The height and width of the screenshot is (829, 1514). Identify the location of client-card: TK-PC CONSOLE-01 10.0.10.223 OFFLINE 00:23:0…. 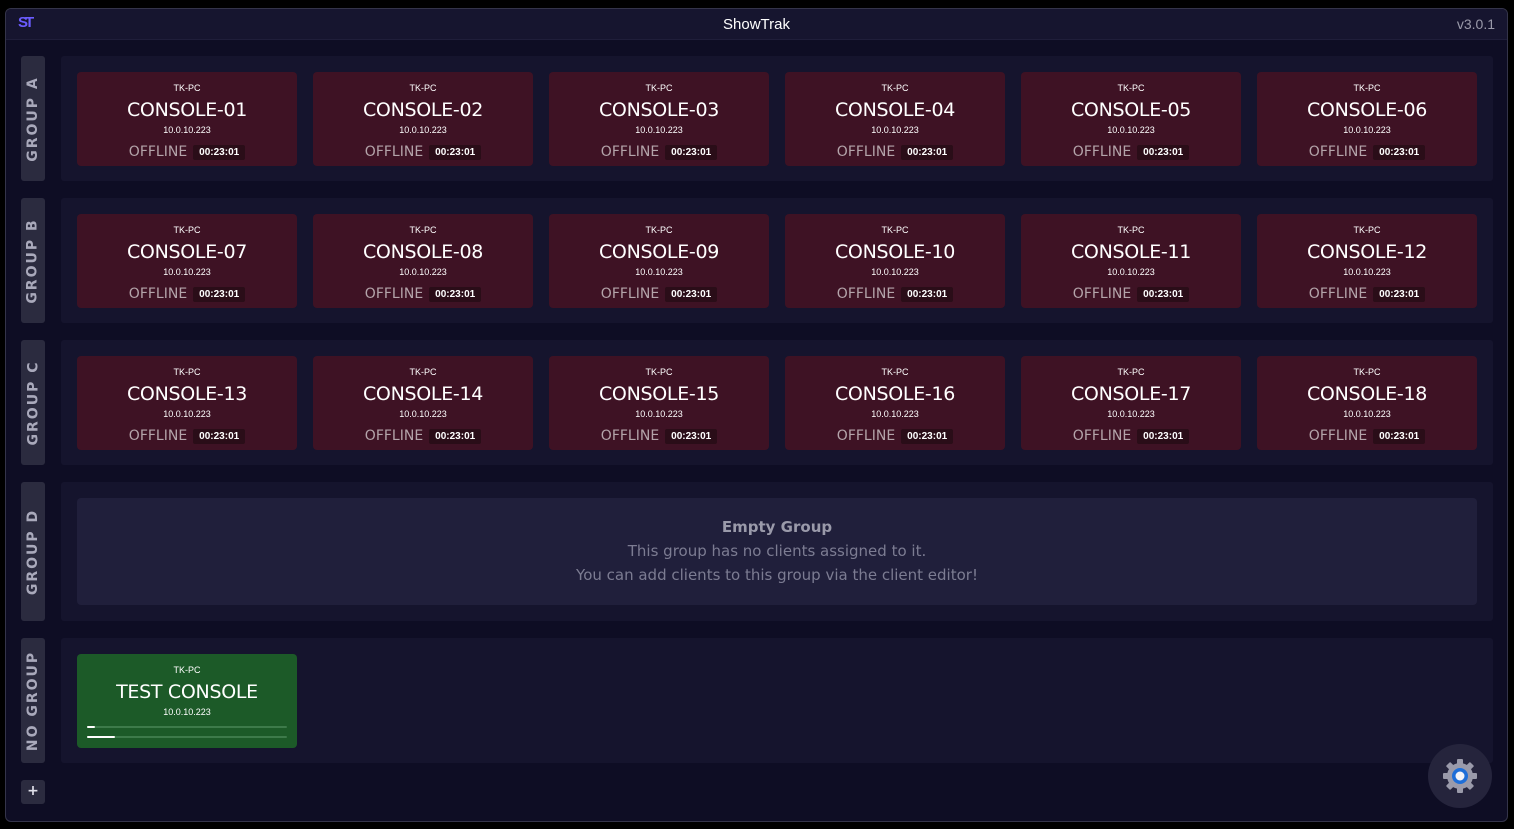
(187, 119).